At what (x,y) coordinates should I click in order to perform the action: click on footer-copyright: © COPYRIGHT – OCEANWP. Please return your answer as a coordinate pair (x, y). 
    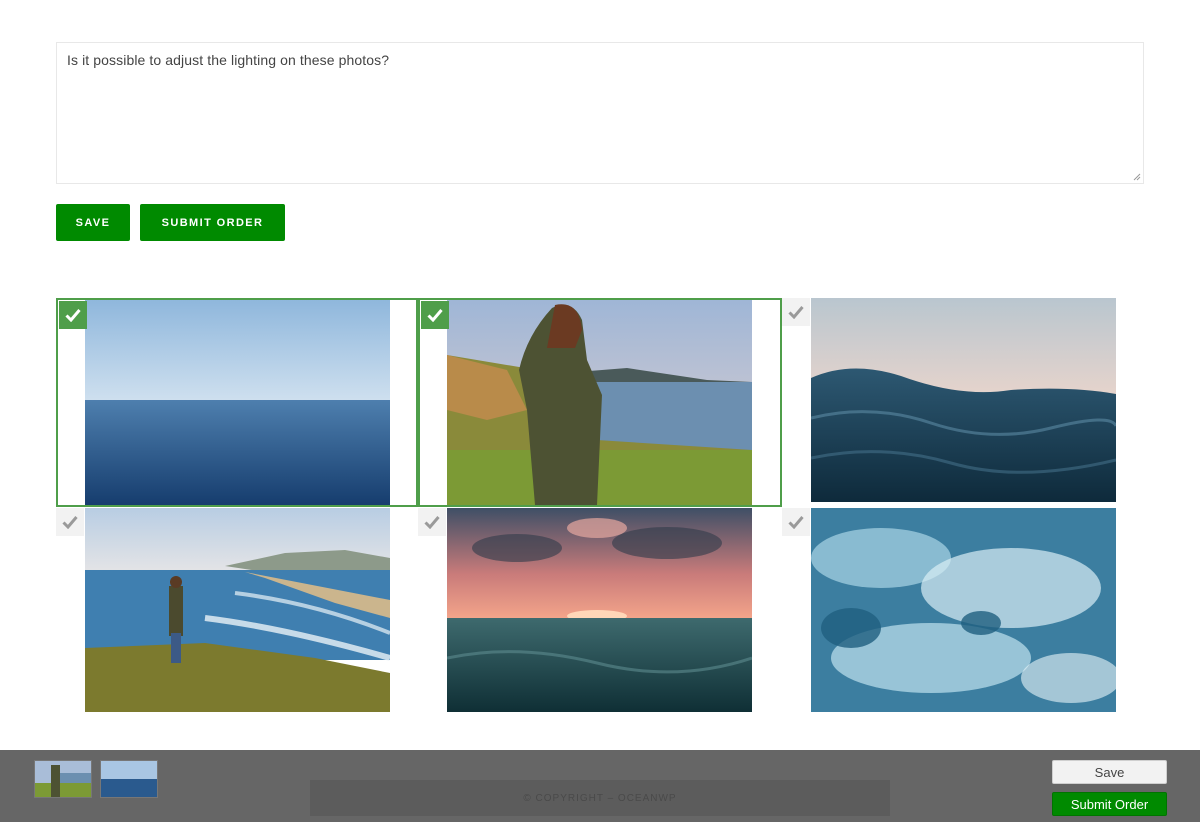
    Looking at the image, I should click on (600, 798).